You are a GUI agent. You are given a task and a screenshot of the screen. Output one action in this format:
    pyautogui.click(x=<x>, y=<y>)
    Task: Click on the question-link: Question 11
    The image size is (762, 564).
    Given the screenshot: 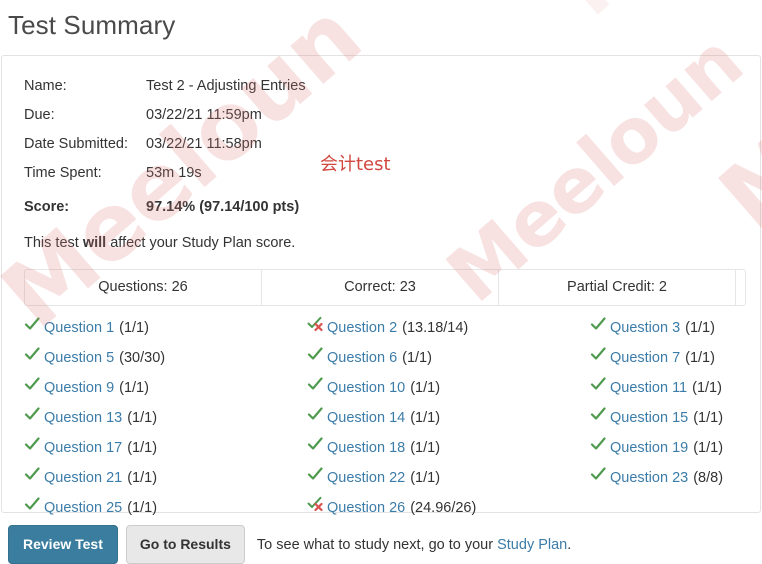 What is the action you would take?
    pyautogui.click(x=651, y=388)
    